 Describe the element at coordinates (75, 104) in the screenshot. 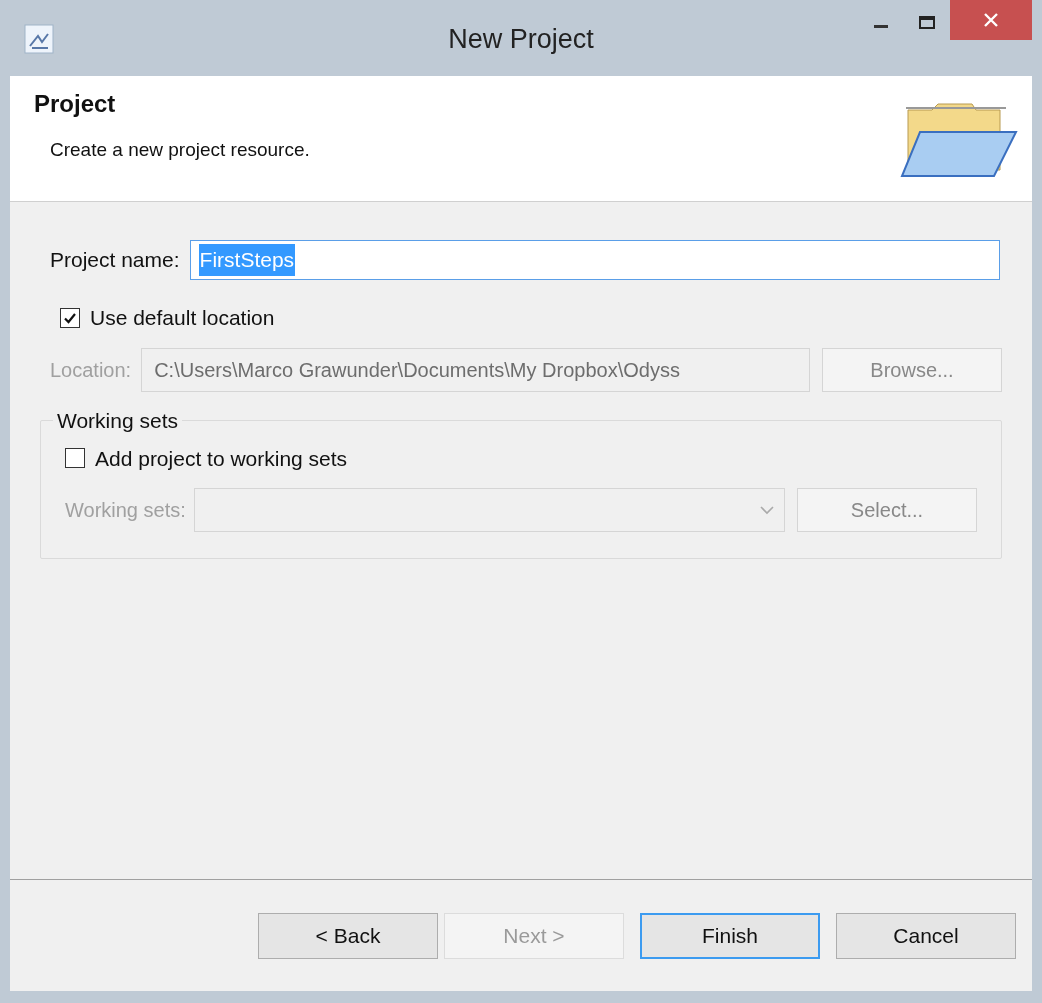

I see `page-title: Project` at that location.